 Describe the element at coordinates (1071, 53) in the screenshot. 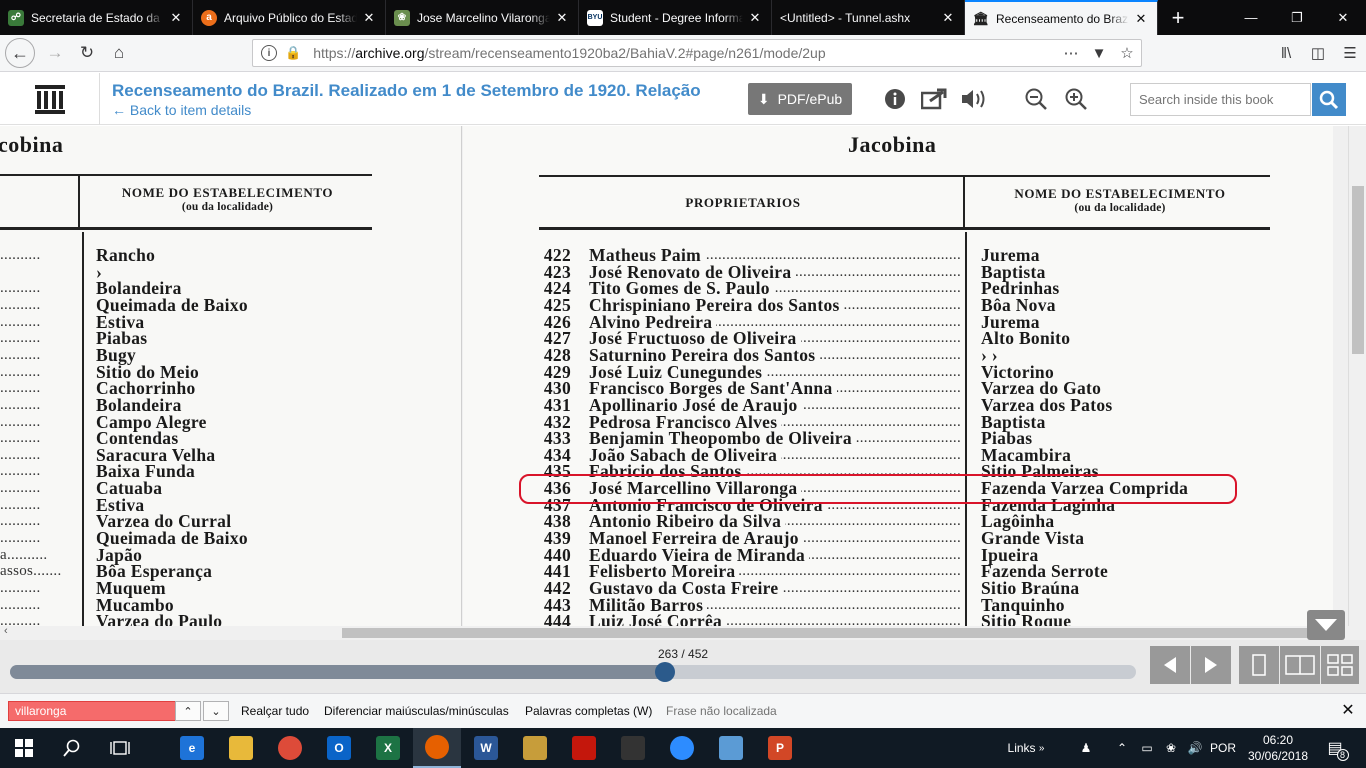

I see `page-actions-icon: ⋯` at that location.